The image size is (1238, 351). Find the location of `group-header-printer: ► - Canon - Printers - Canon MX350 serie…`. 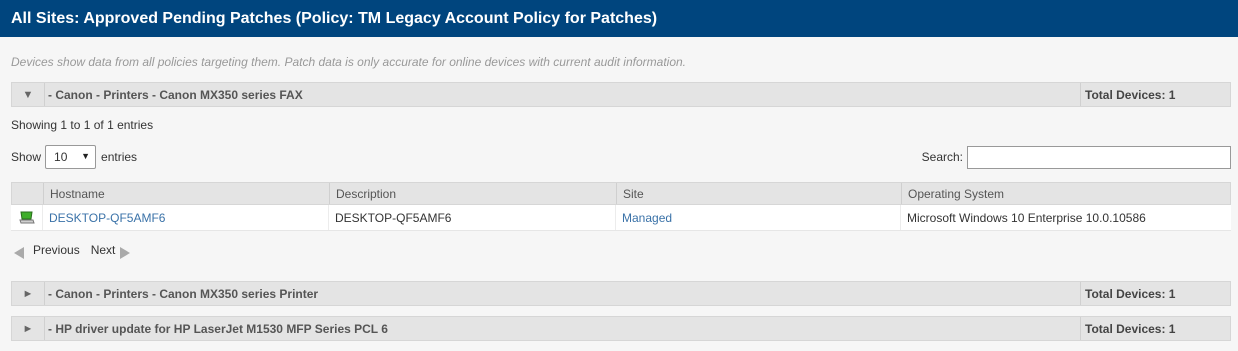

group-header-printer: ► - Canon - Printers - Canon MX350 serie… is located at coordinates (621, 293).